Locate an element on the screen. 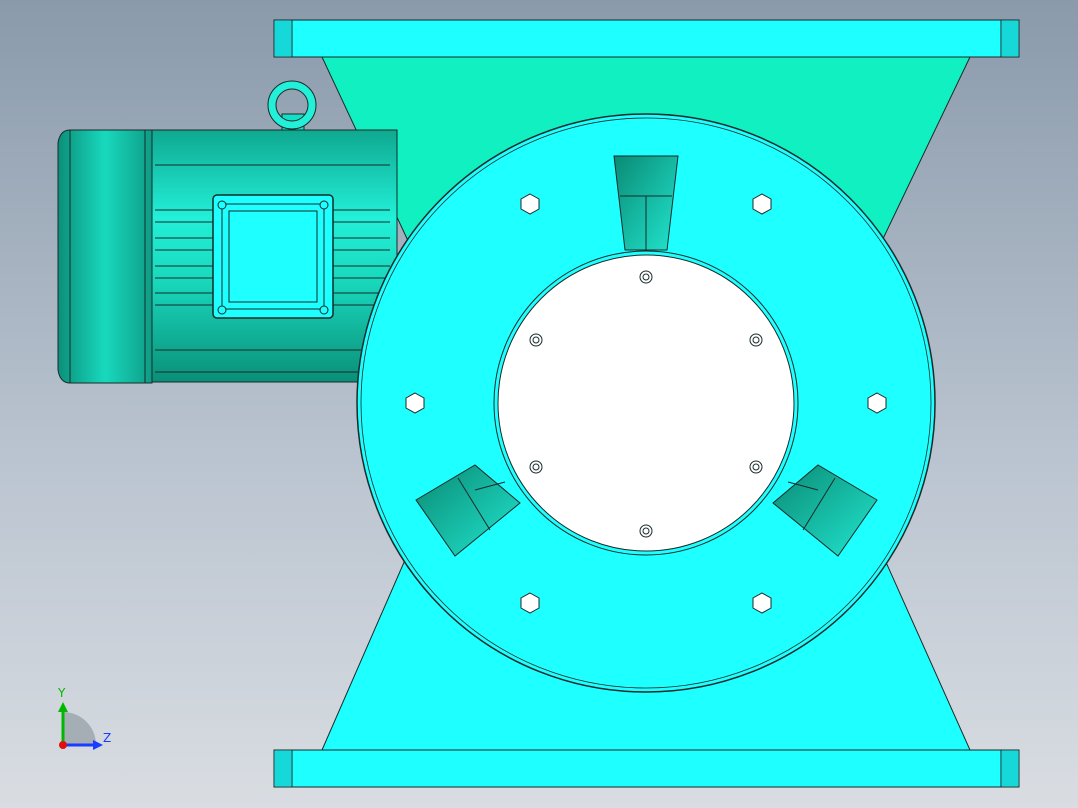 This screenshot has height=808, width=1078. triad-y-label: Y is located at coordinates (62, 693).